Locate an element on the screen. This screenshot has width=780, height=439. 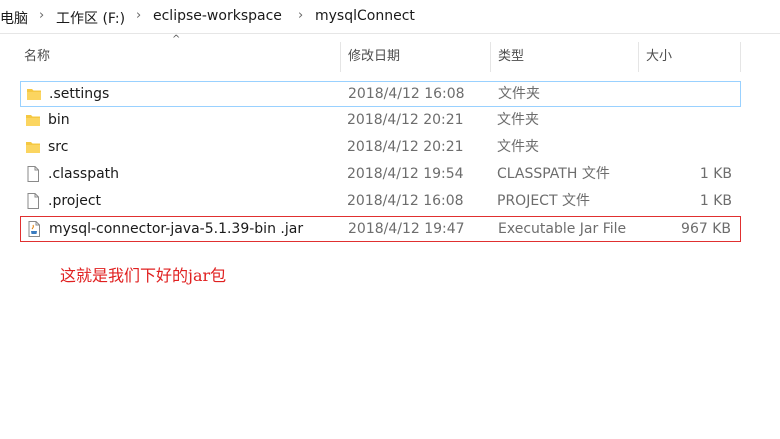
breadcrumb-item-drive: 工作区 (F:) is located at coordinates (90, 18).